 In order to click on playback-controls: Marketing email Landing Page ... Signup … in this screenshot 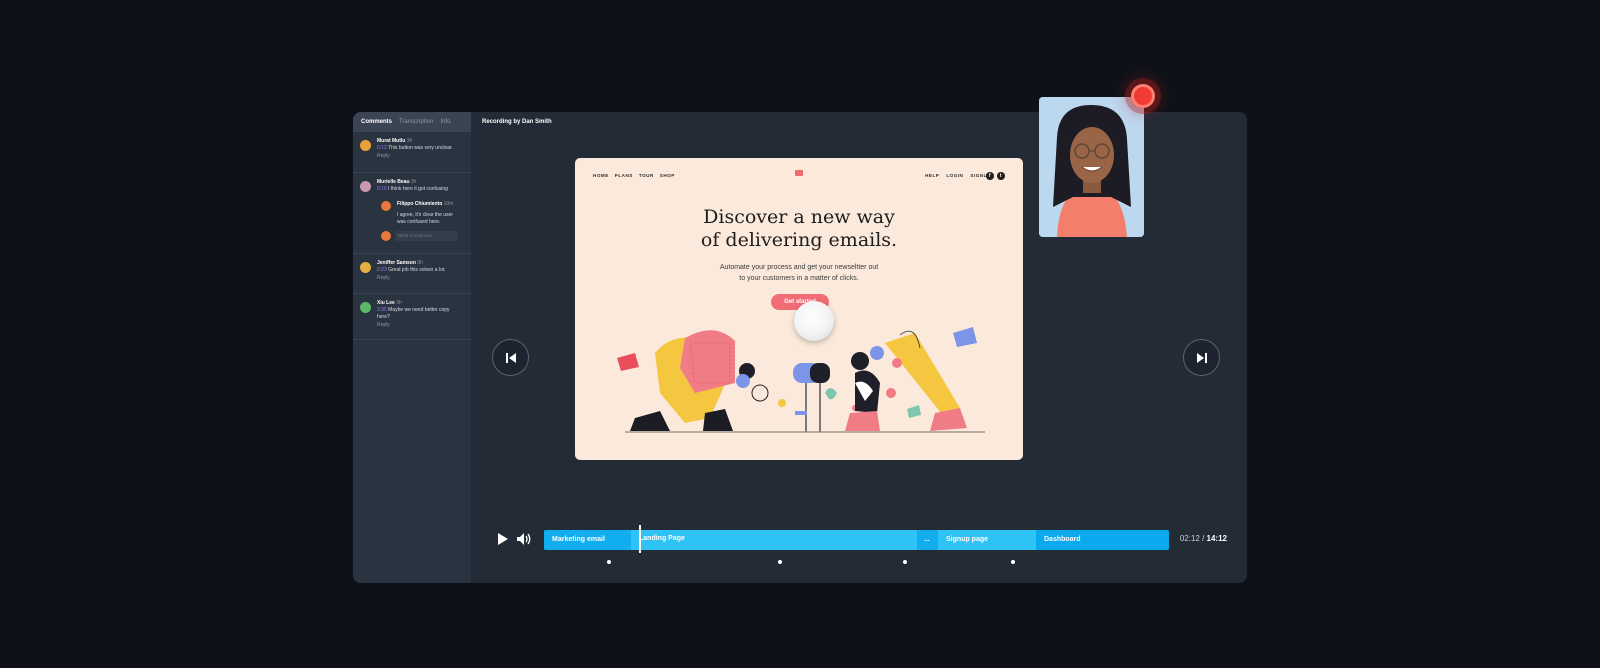, I will do `click(861, 544)`.